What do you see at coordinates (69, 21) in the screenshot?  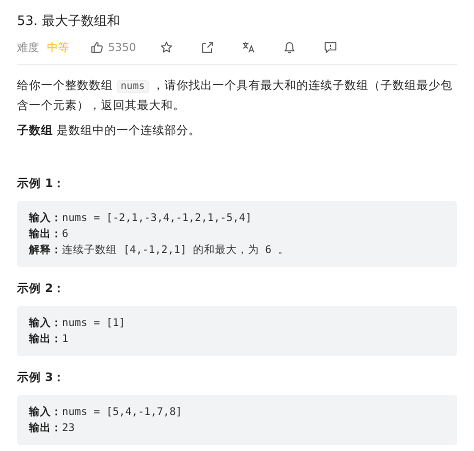 I see `problem-title: 53. 最大子数组和` at bounding box center [69, 21].